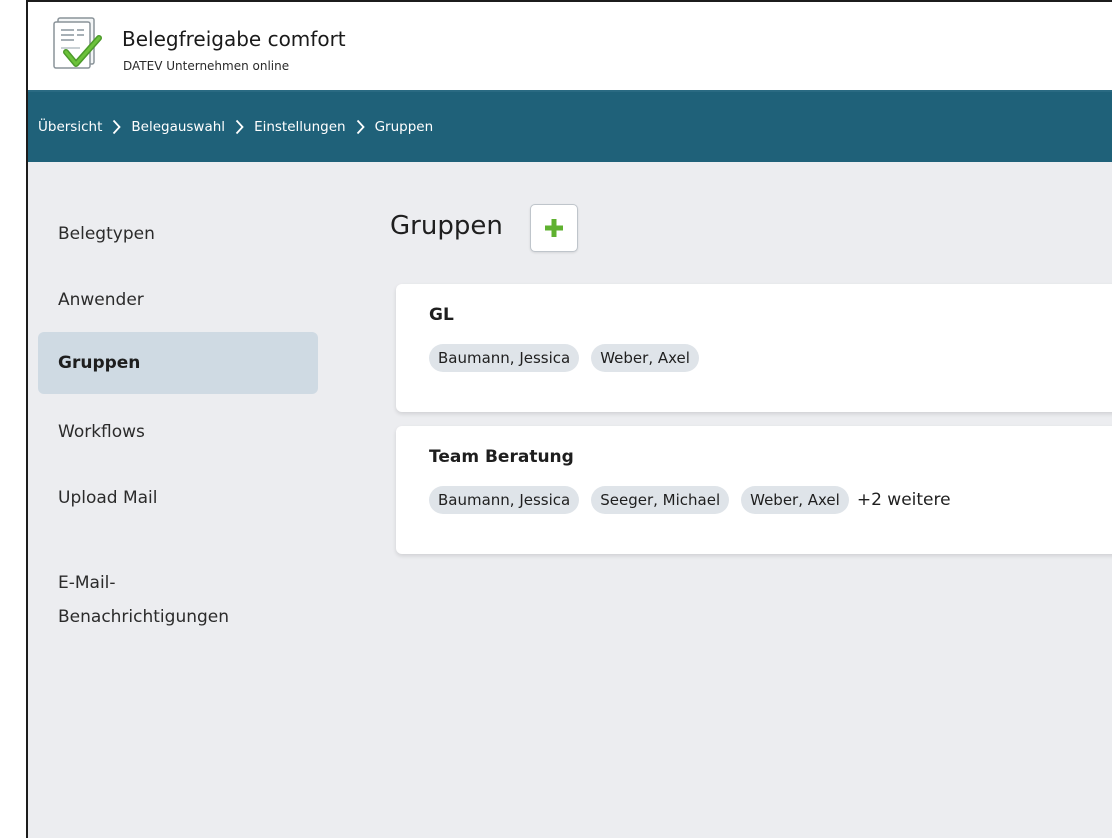 The height and width of the screenshot is (838, 1112). What do you see at coordinates (404, 127) in the screenshot?
I see `breadcrumb-item-gruppen: Gruppen` at bounding box center [404, 127].